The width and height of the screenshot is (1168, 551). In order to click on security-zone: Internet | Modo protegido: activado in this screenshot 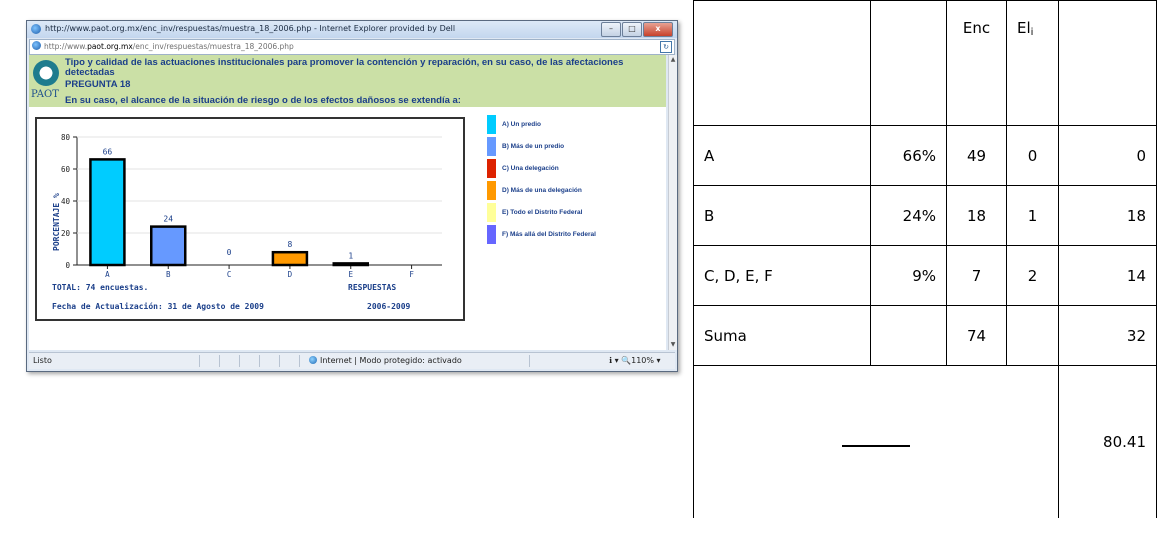, I will do `click(385, 360)`.